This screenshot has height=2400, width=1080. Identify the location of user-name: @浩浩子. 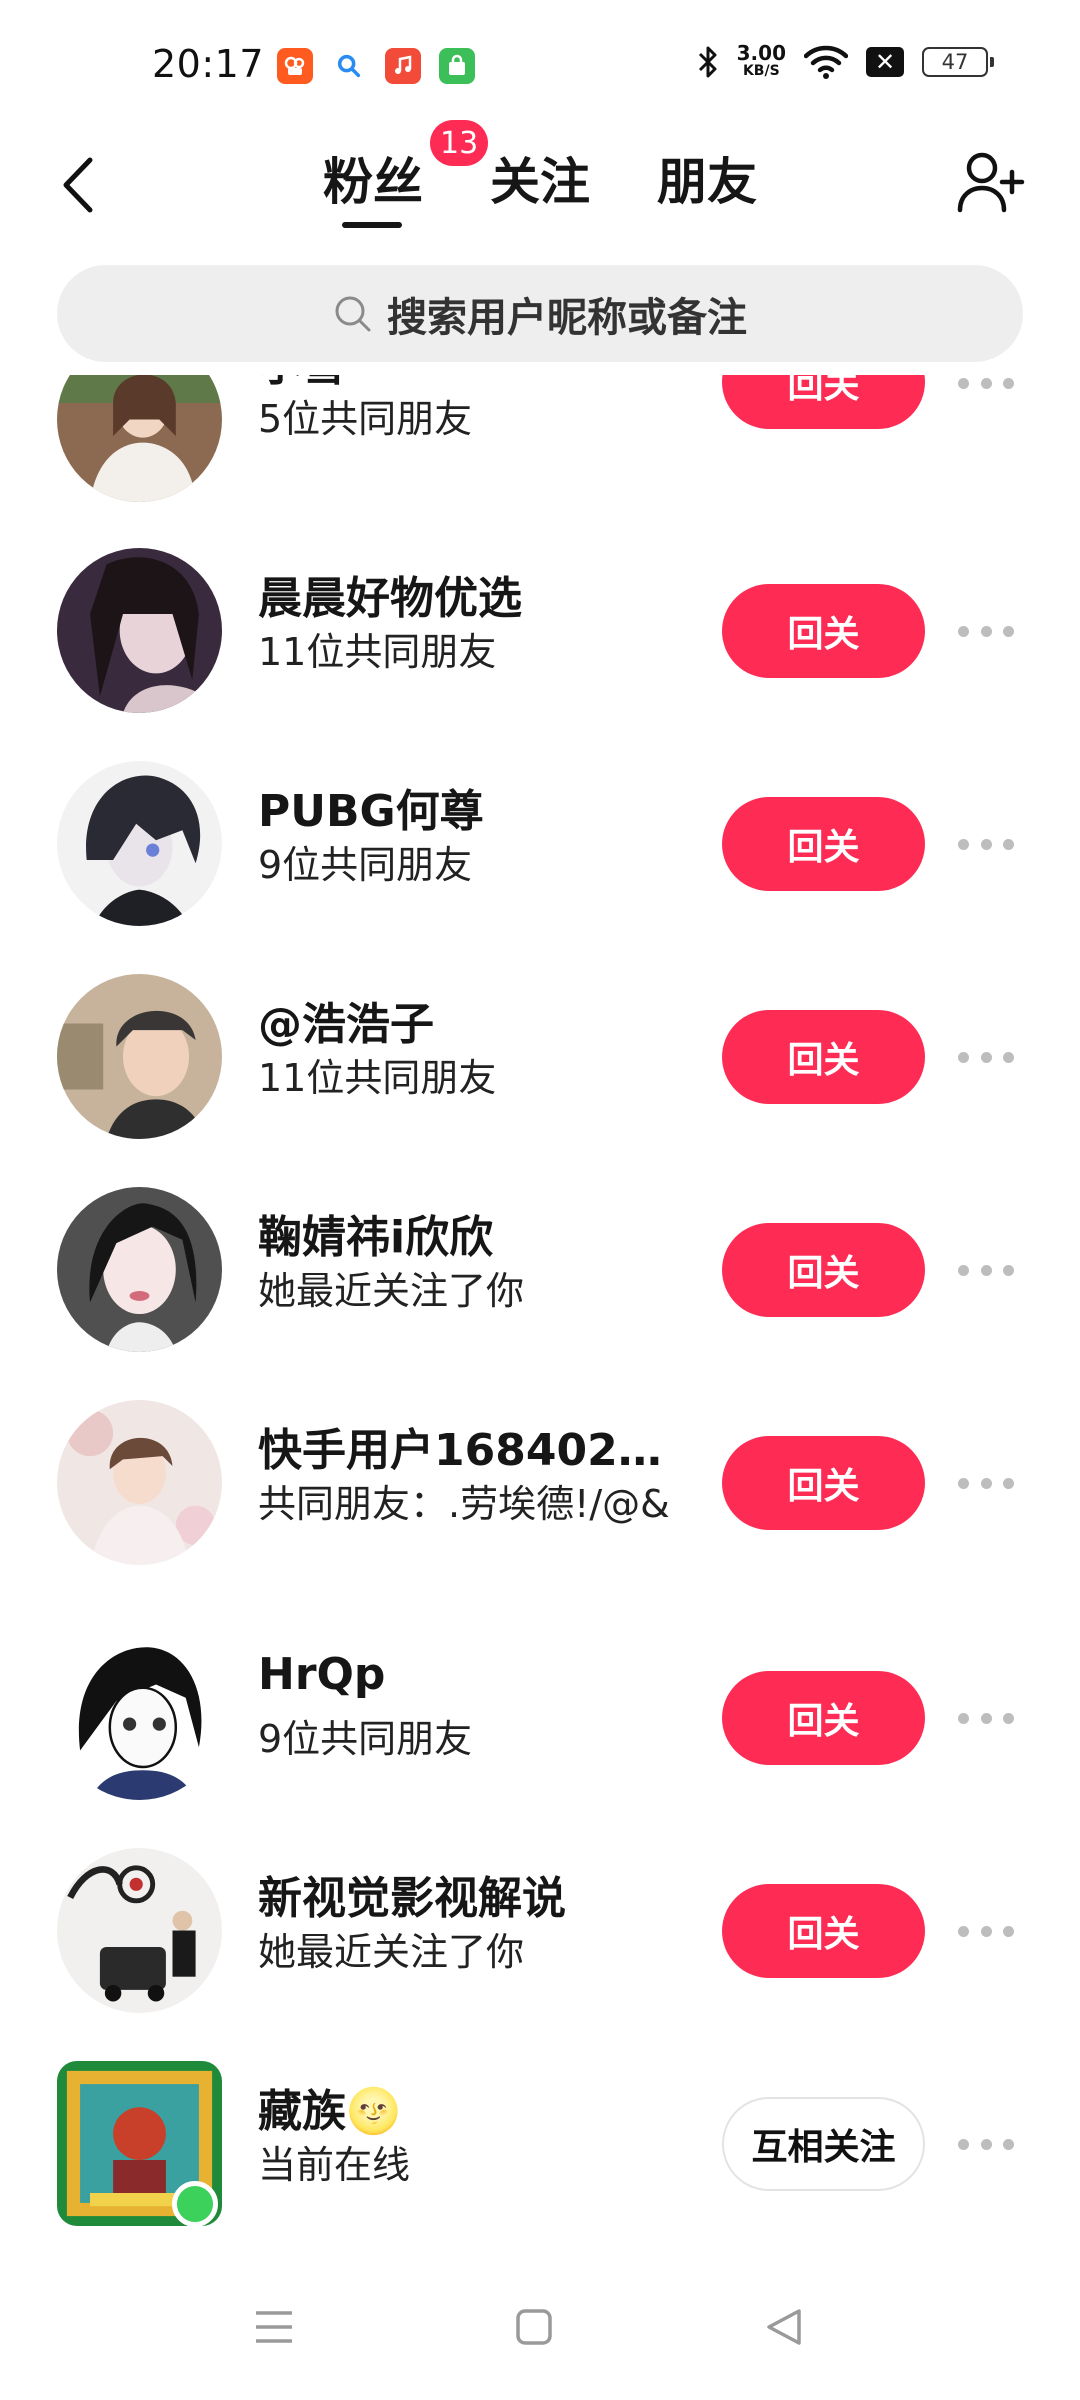
(346, 1024).